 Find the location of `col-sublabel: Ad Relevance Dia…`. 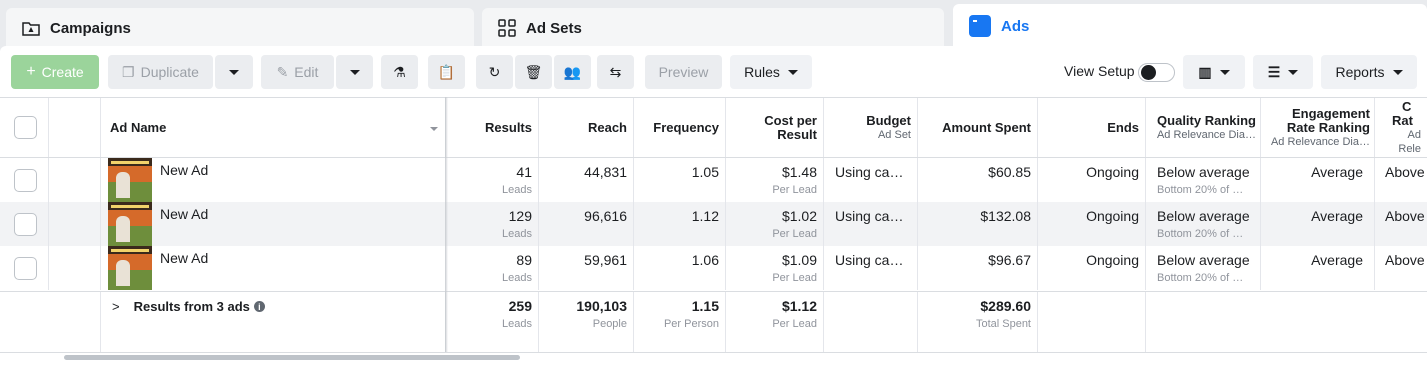

col-sublabel: Ad Relevance Dia… is located at coordinates (1206, 134).